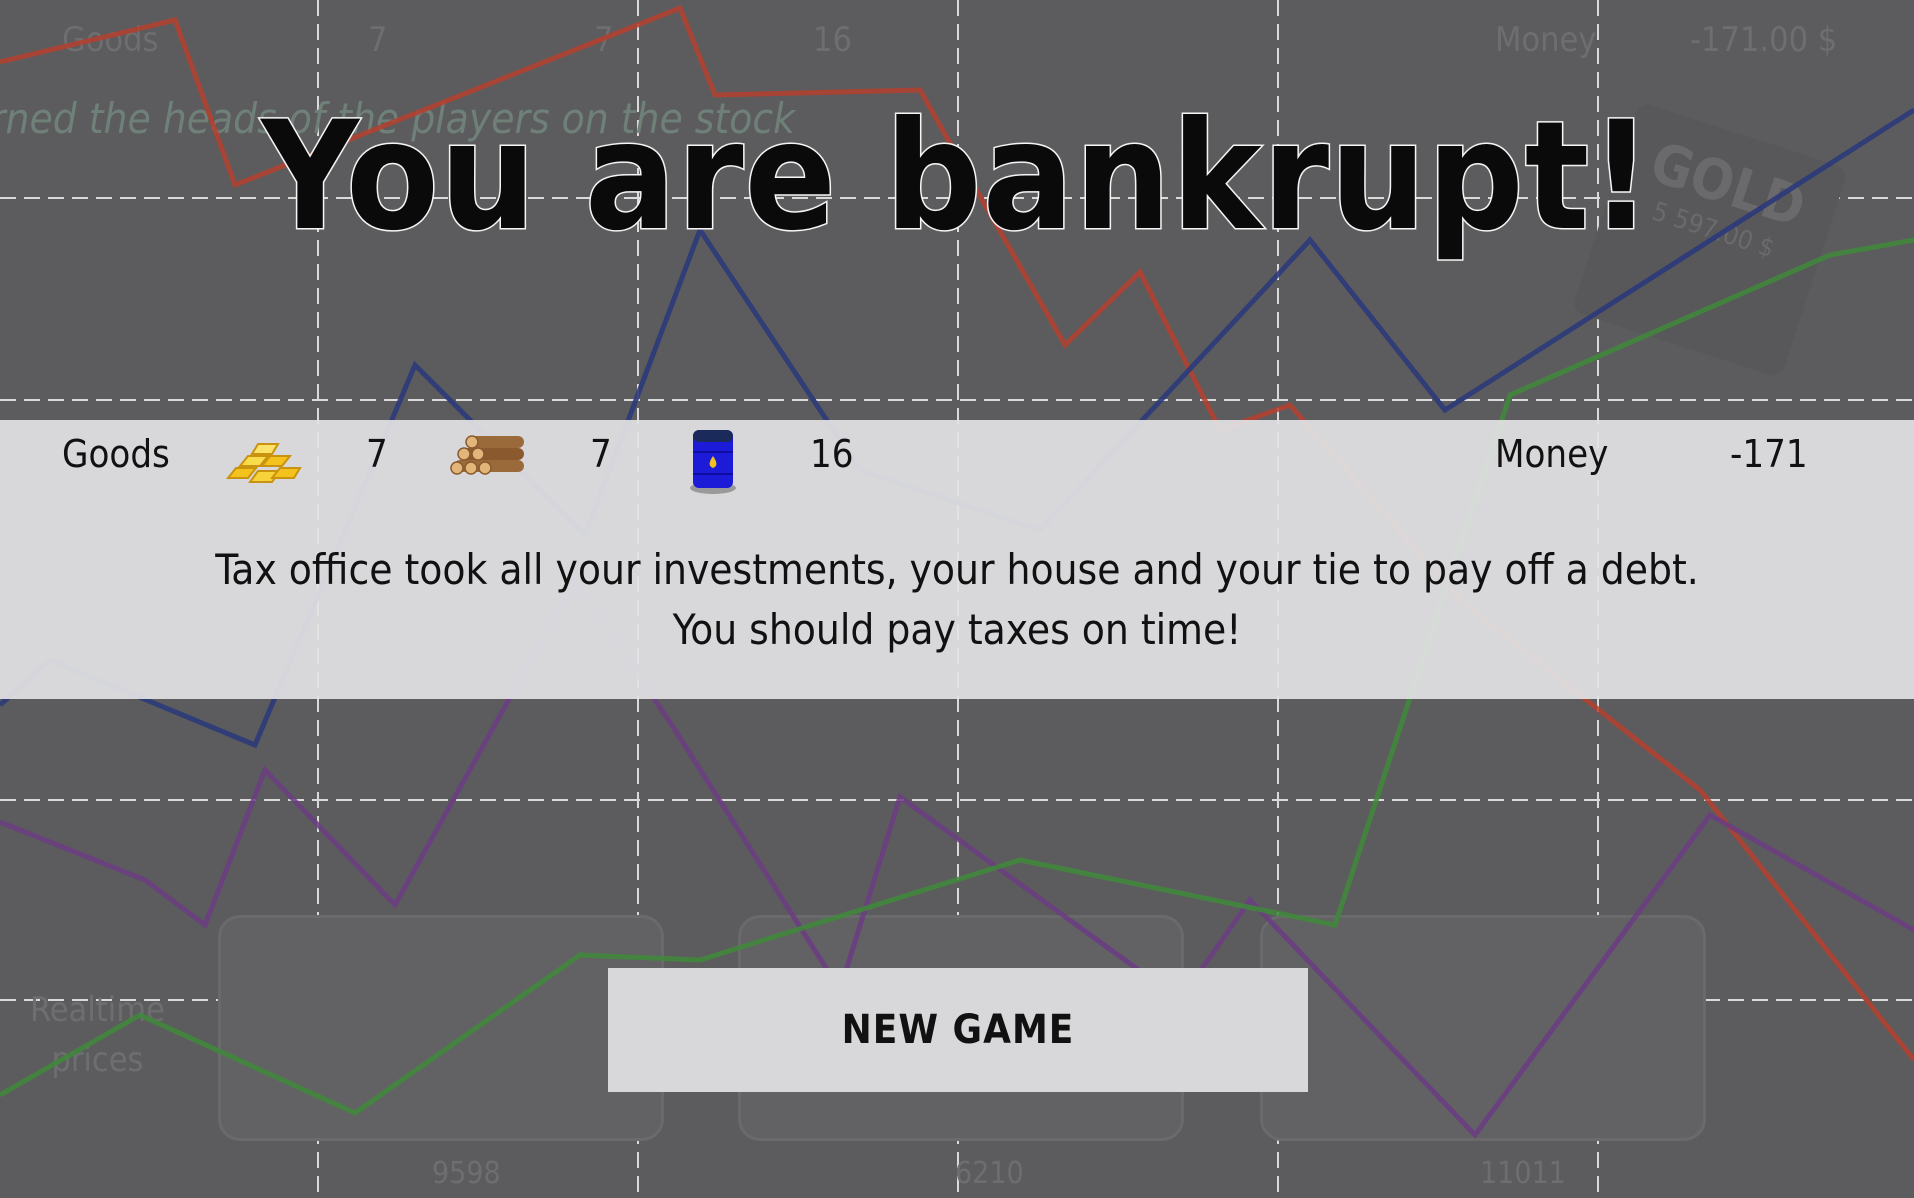 The height and width of the screenshot is (1198, 1914). What do you see at coordinates (832, 454) in the screenshot?
I see `oil-count: 16` at bounding box center [832, 454].